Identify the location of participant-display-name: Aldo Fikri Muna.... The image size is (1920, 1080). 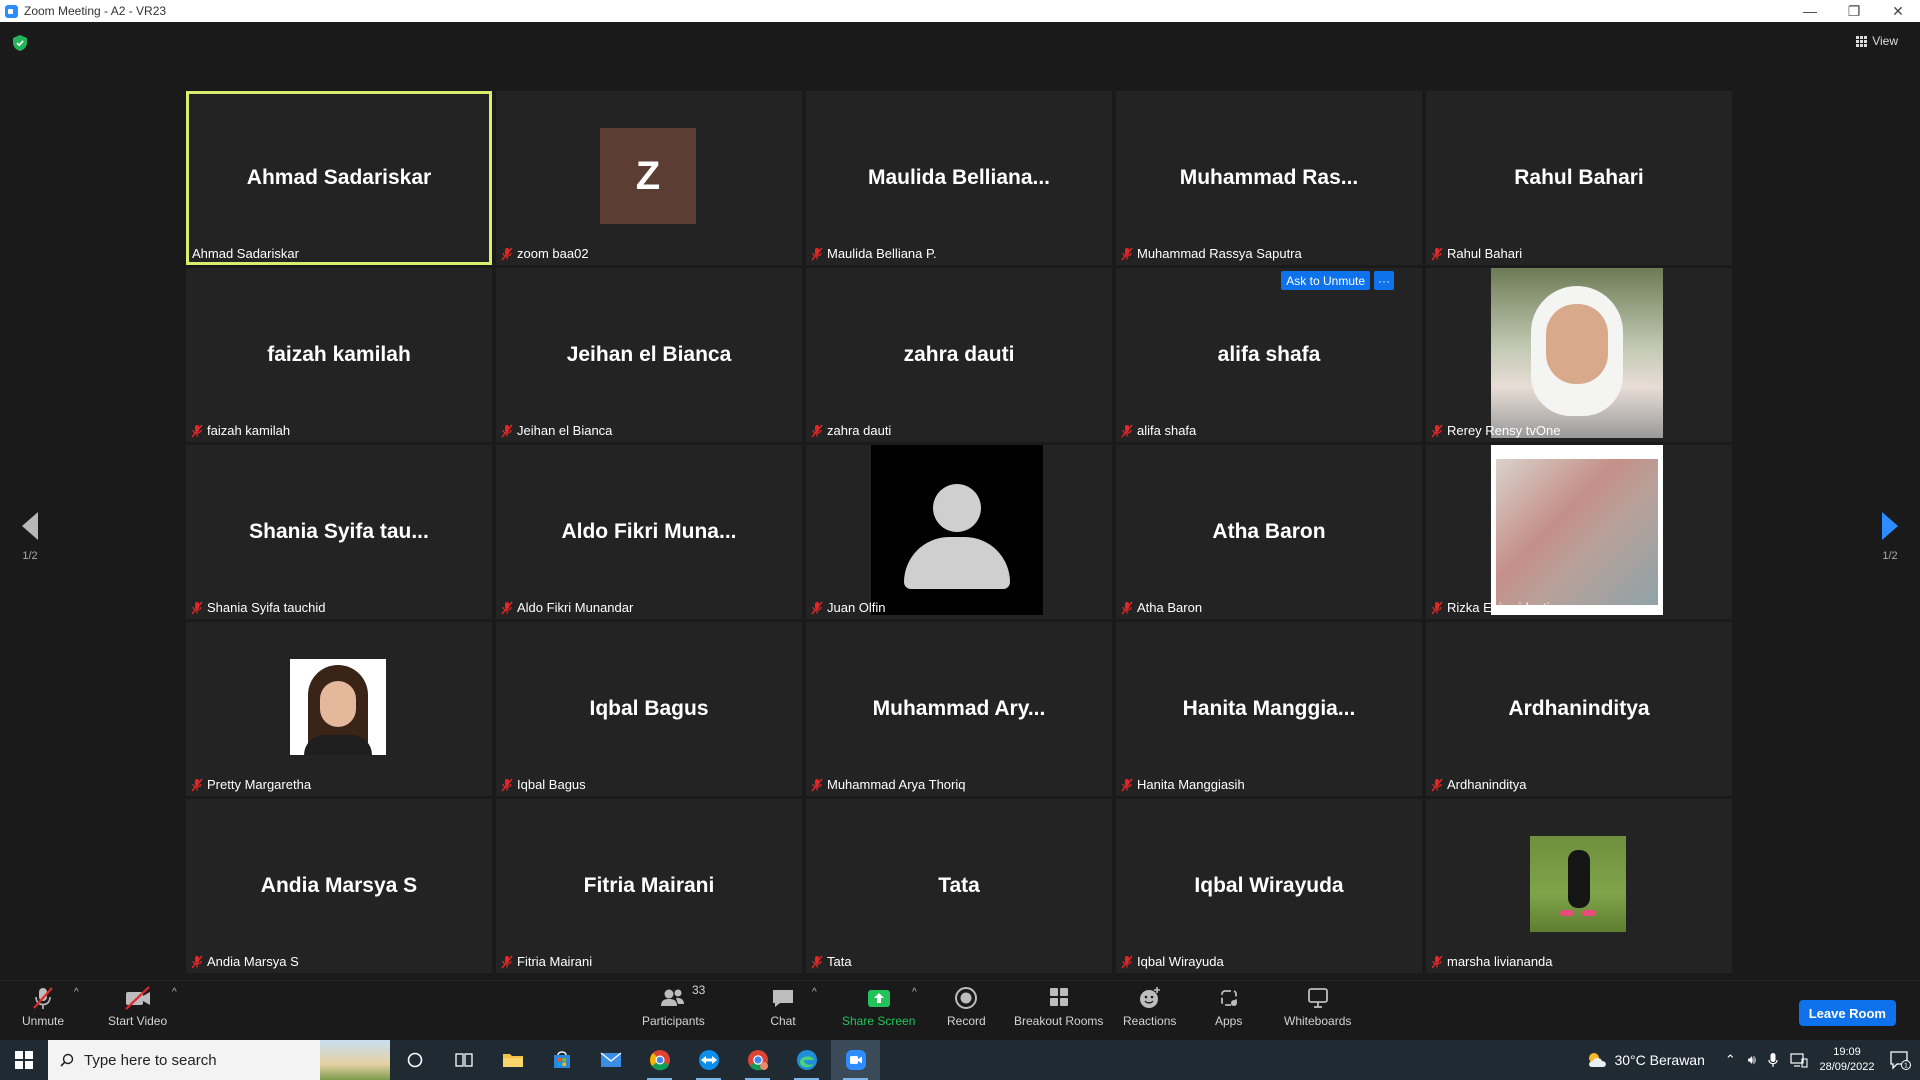
(649, 531).